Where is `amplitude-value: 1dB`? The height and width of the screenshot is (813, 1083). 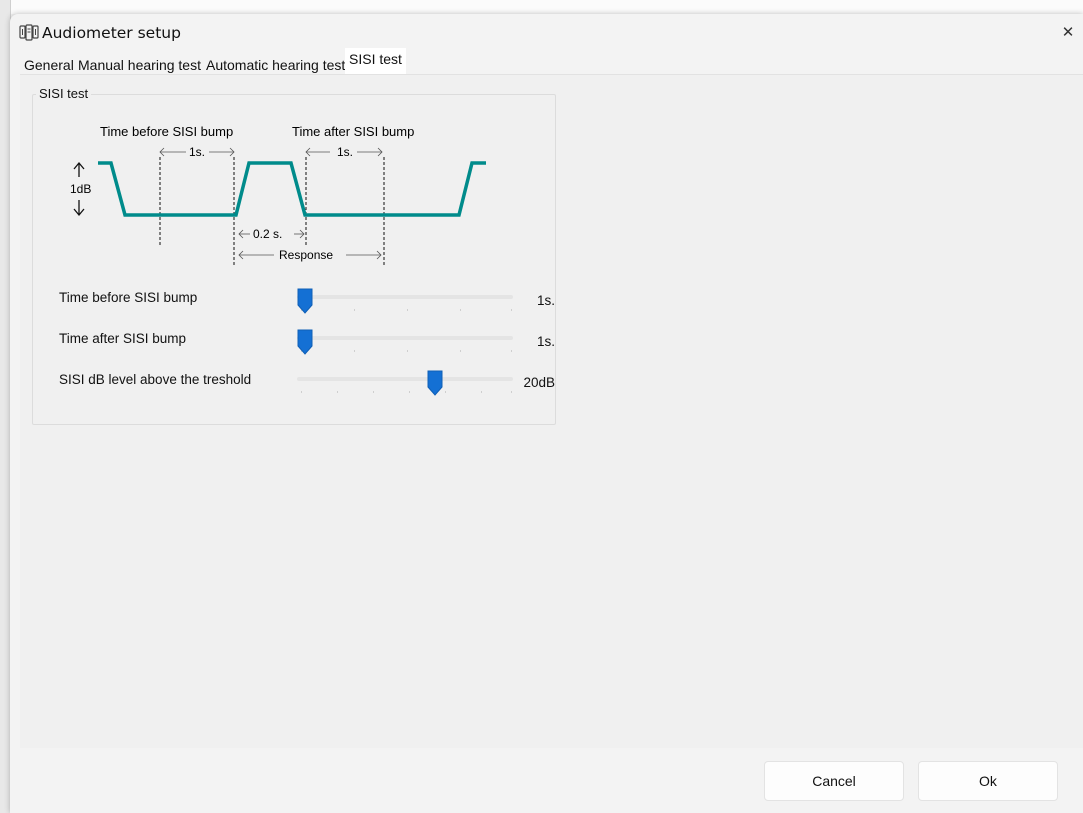 amplitude-value: 1dB is located at coordinates (80, 189).